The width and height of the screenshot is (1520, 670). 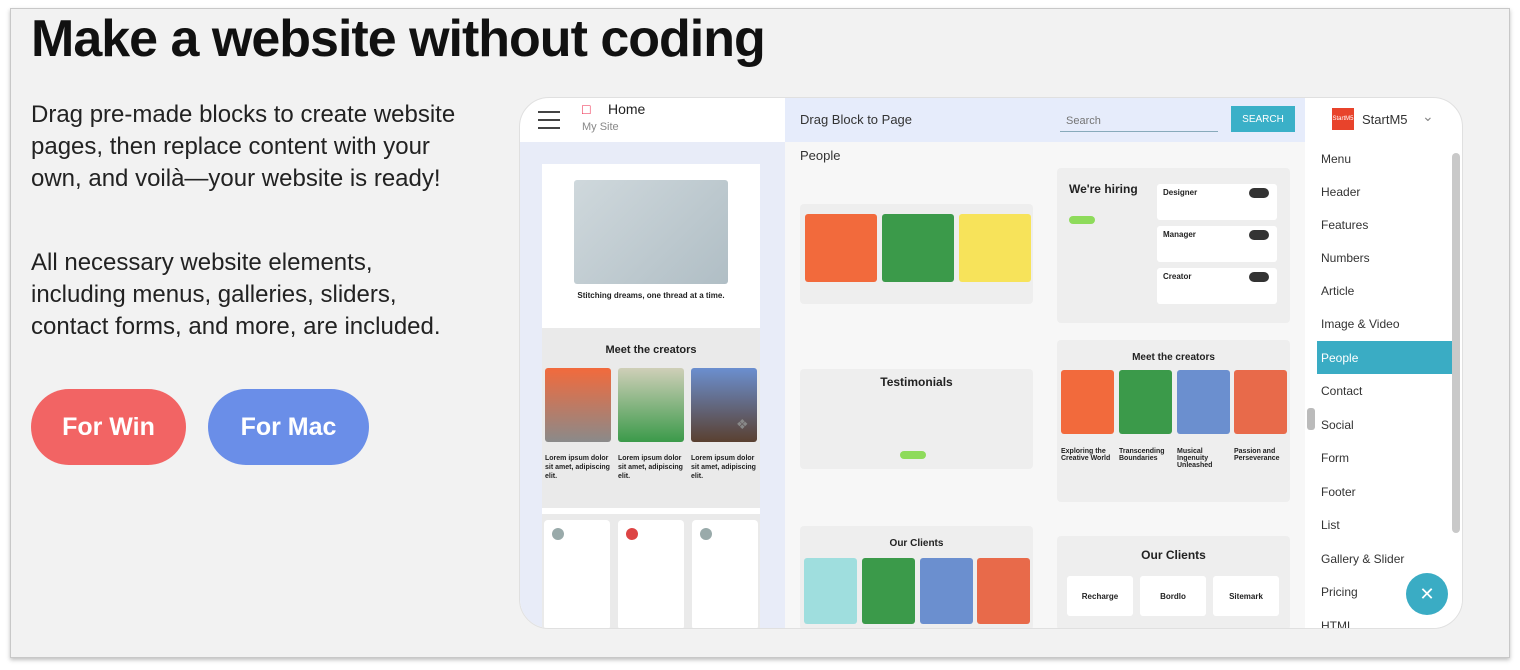 What do you see at coordinates (1384, 390) in the screenshot?
I see `category-contact: Contact` at bounding box center [1384, 390].